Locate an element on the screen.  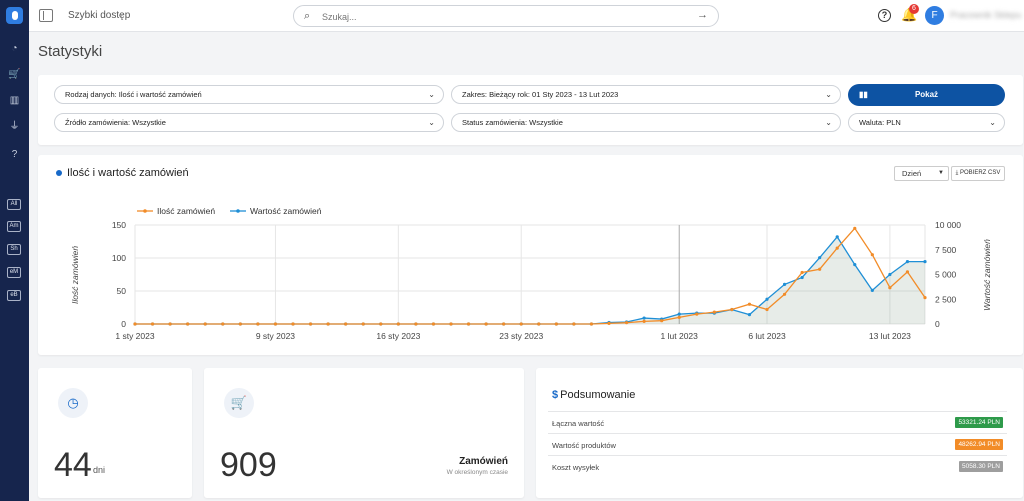
summary-row: Koszt wysyłek 5058.30 PLN is located at coordinates (777, 466).